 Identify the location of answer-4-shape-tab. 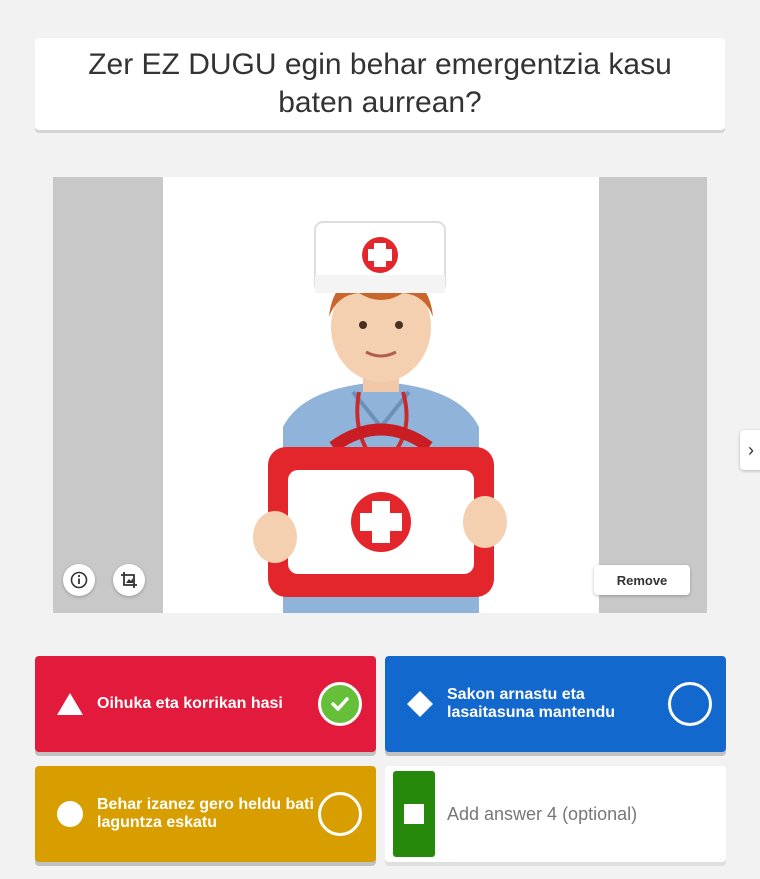
(414, 814).